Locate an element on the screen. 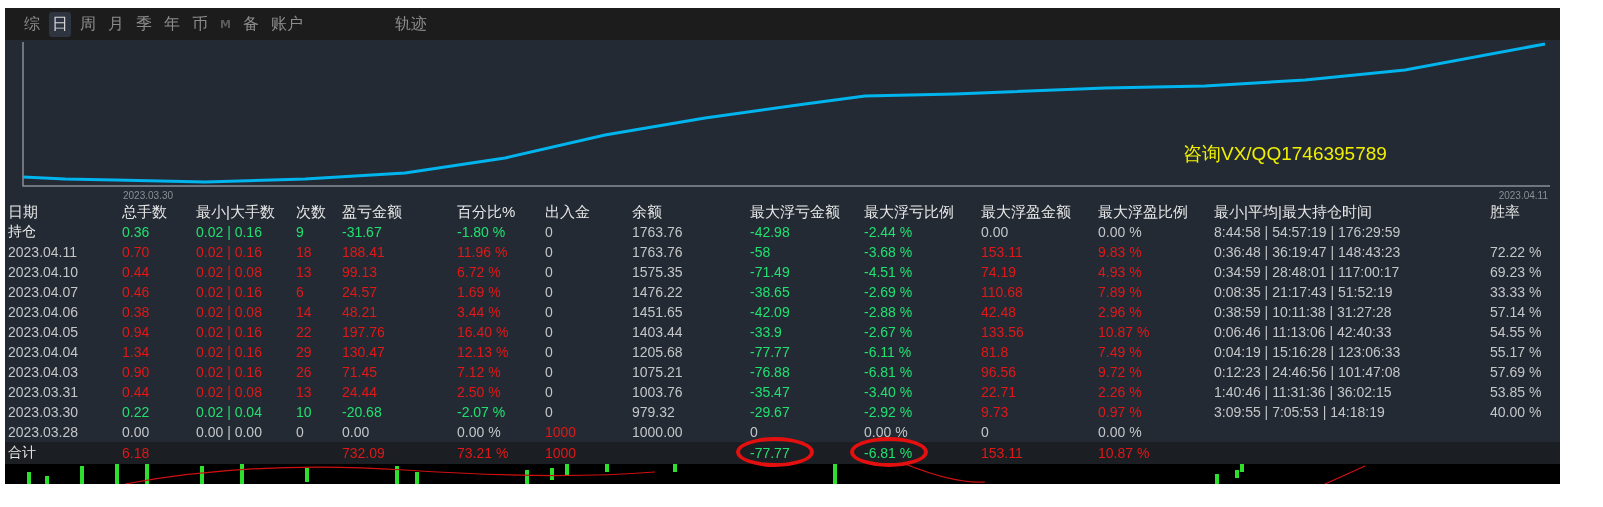 The height and width of the screenshot is (507, 1603). table-cell-text: 0.97 % is located at coordinates (1120, 412).